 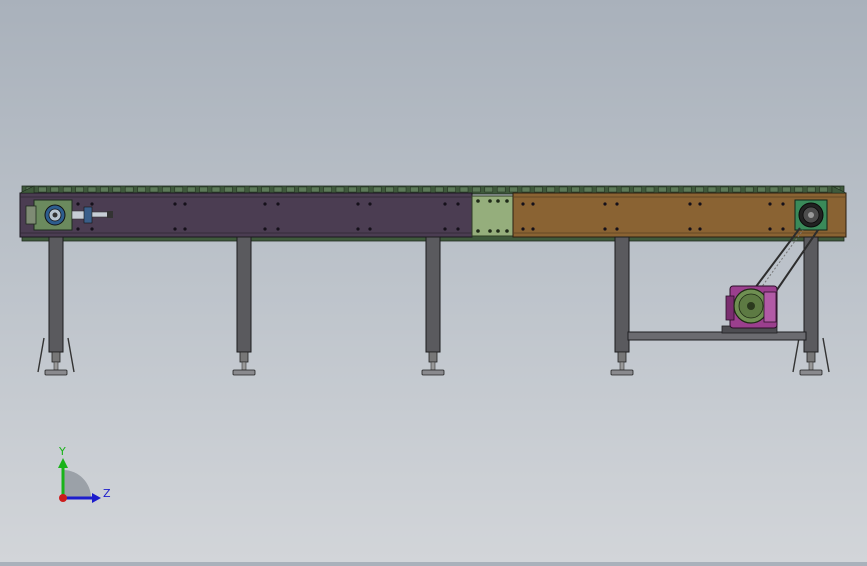 What do you see at coordinates (811, 215) in the screenshot?
I see `drive-sprocket-assembly` at bounding box center [811, 215].